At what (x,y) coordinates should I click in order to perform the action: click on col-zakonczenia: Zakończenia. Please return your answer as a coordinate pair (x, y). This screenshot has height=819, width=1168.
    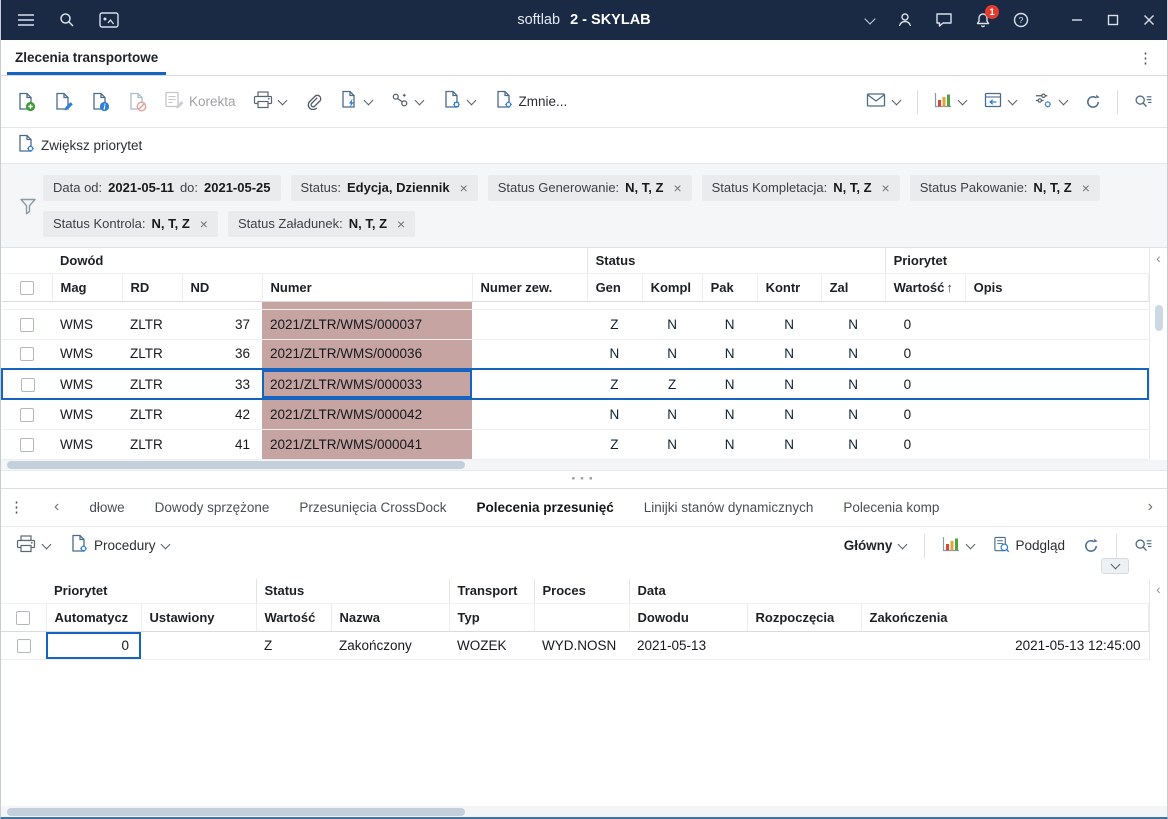
    Looking at the image, I should click on (1005, 617).